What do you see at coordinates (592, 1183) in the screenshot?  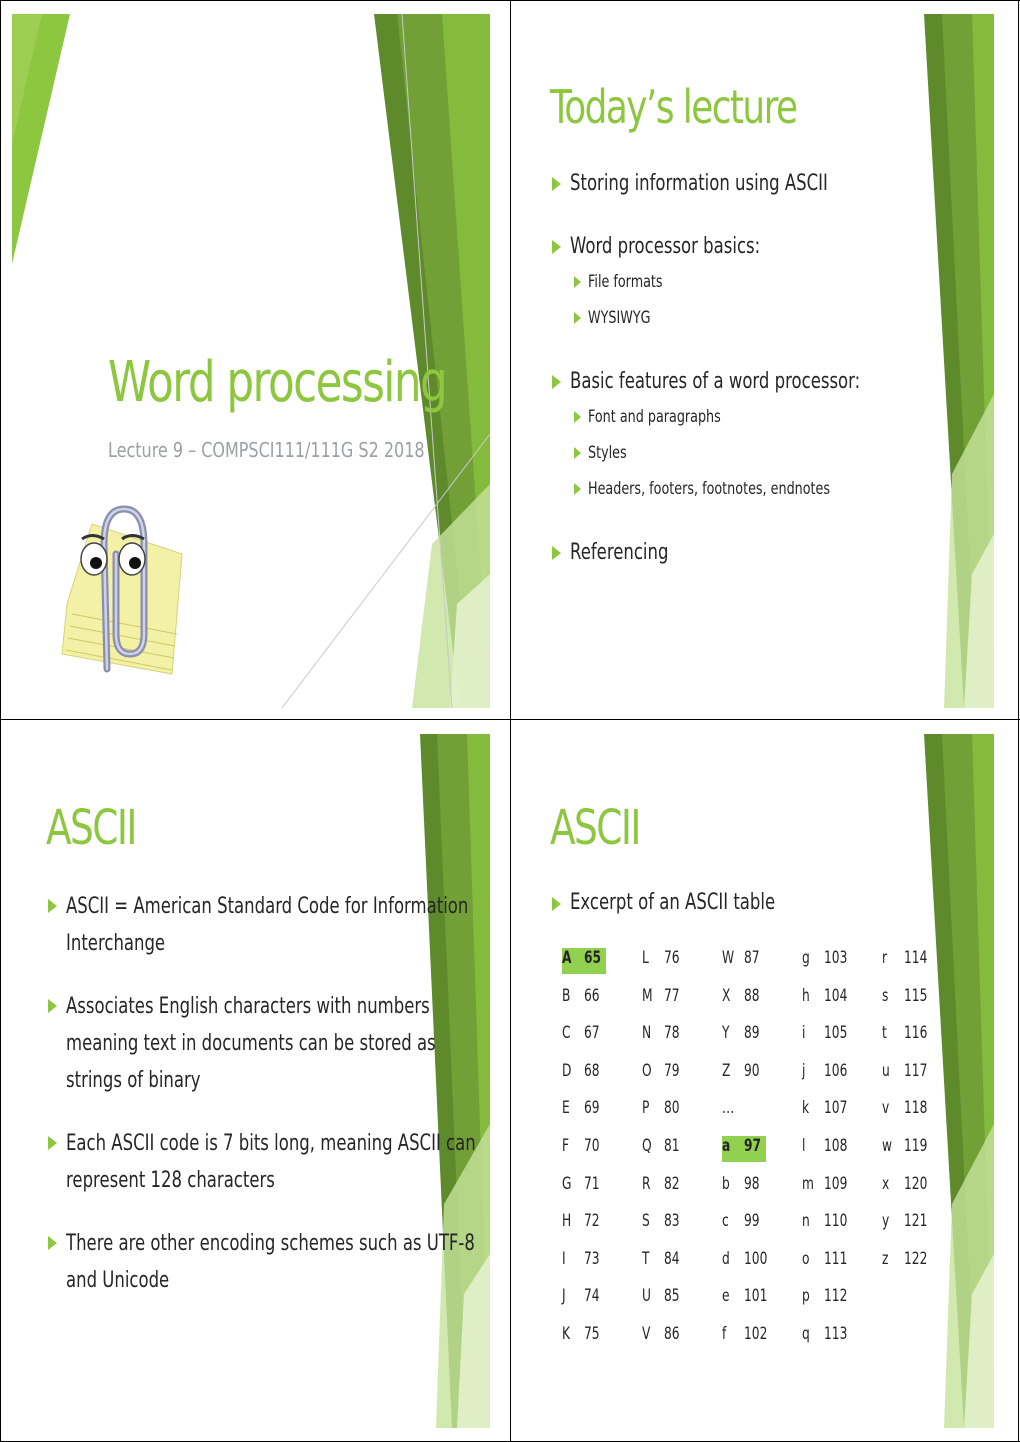 I see `ascii-code: 71` at bounding box center [592, 1183].